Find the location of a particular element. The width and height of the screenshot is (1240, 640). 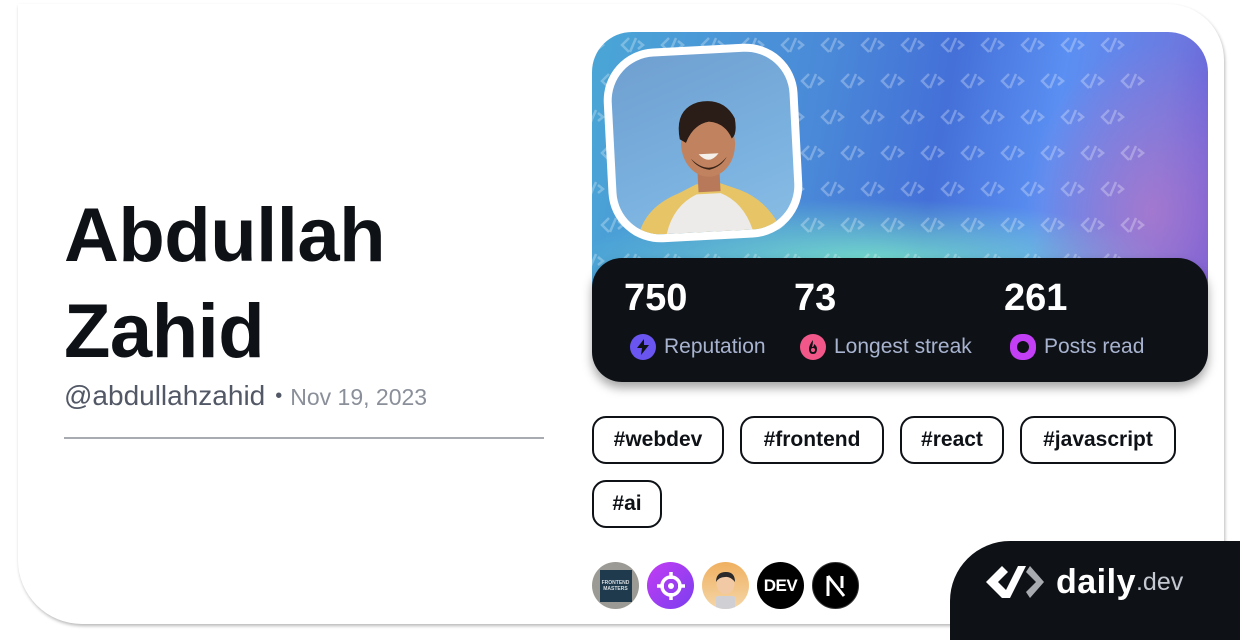

stat-value: 750 is located at coordinates (656, 298).